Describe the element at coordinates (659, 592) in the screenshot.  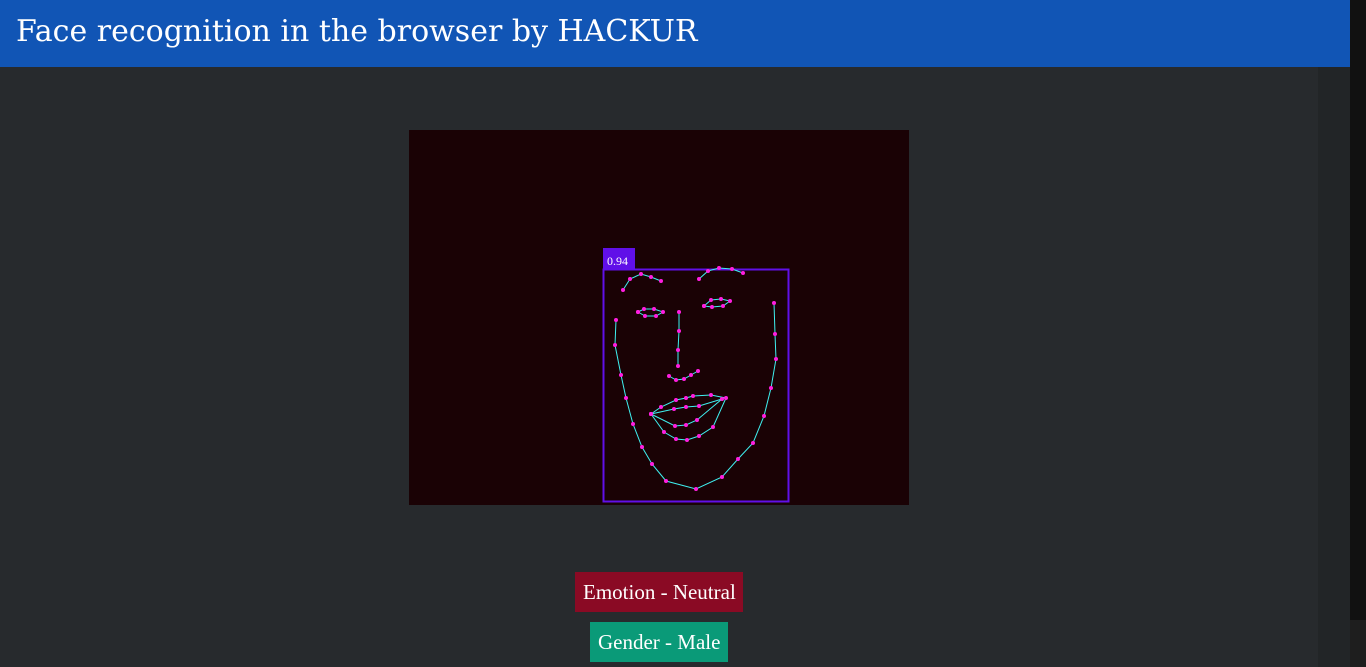
I see `emotion-badge: Emotion - Neutral` at that location.